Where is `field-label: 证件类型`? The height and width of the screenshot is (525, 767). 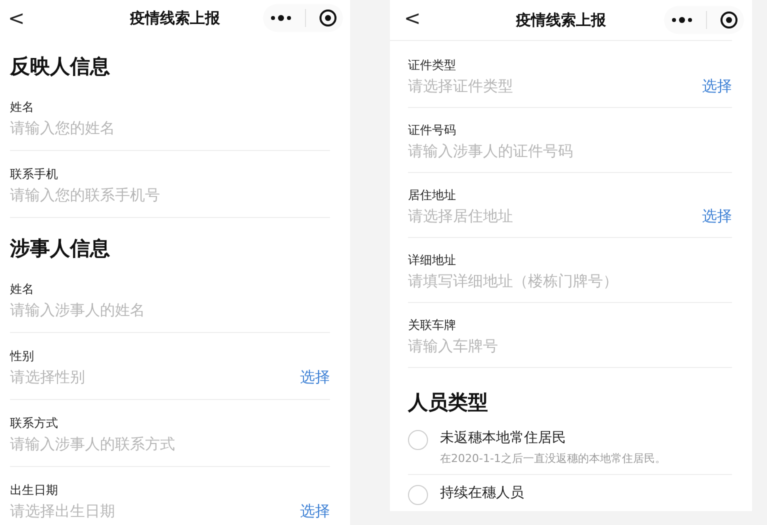
field-label: 证件类型 is located at coordinates (432, 65).